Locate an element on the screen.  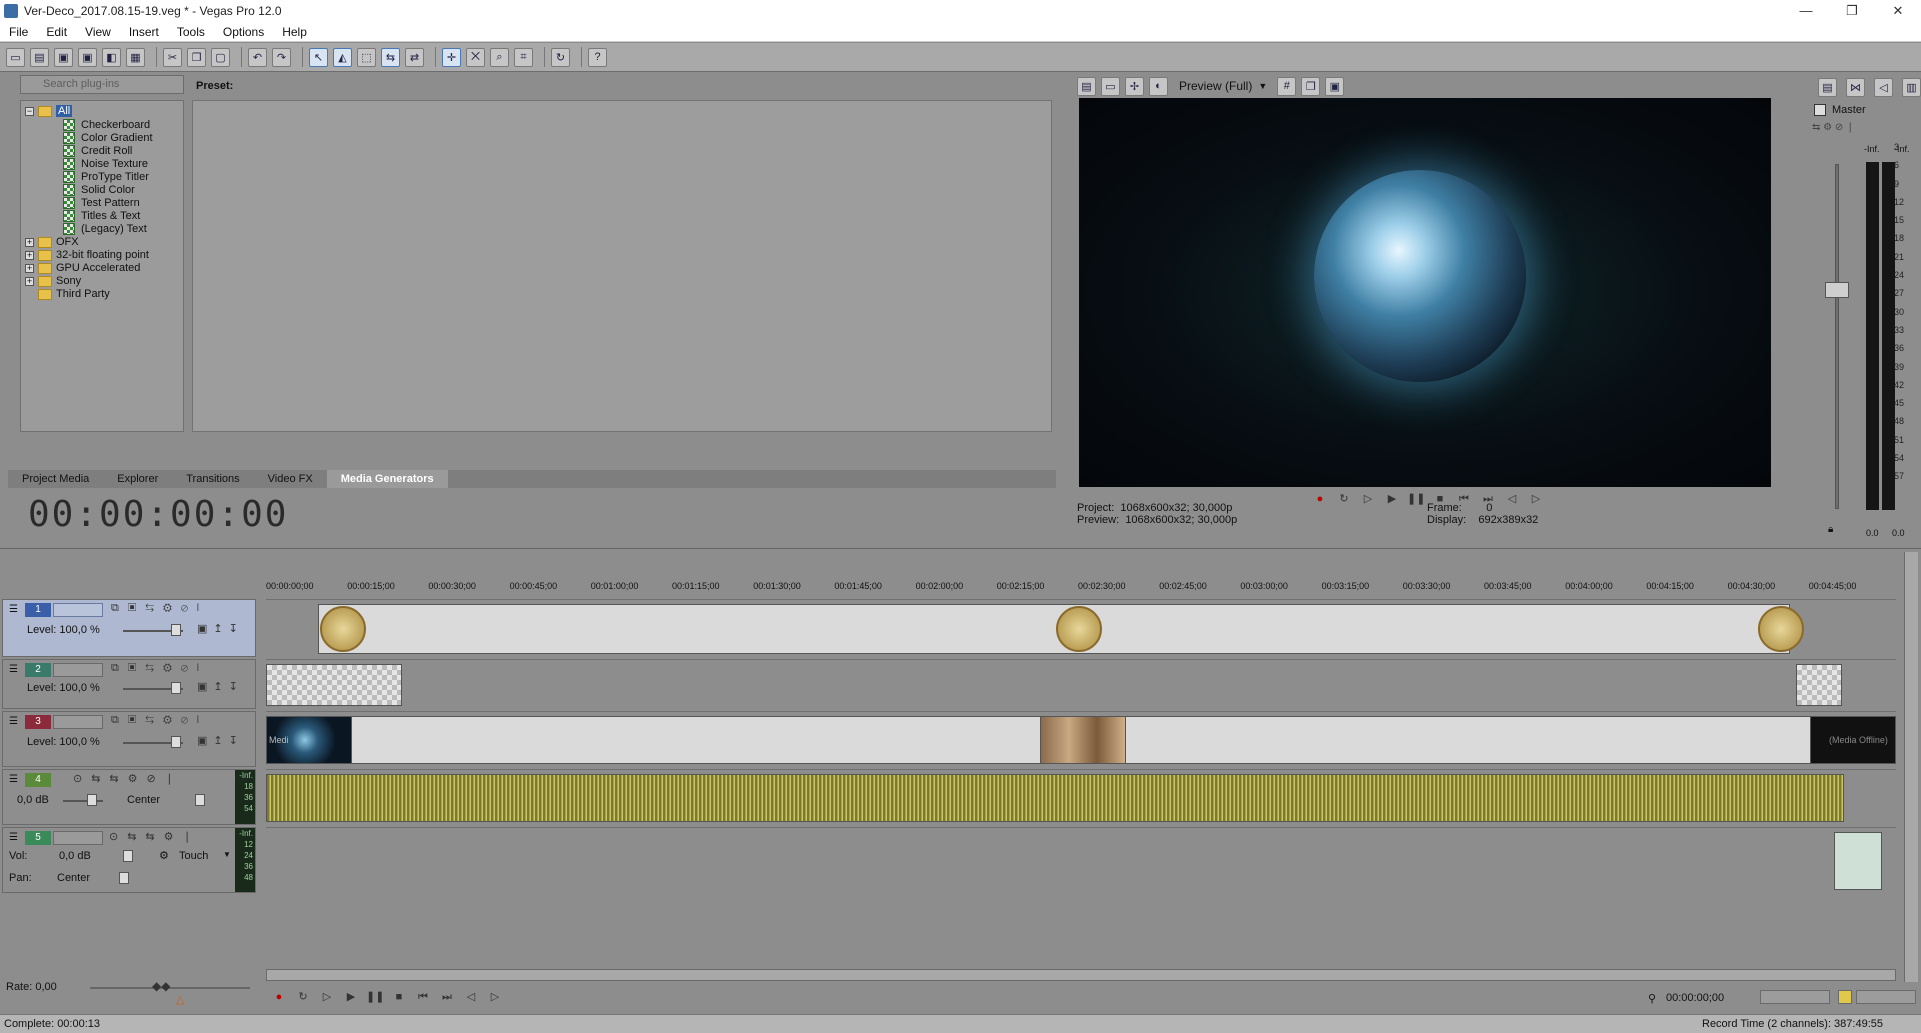
selection-length-field is located at coordinates (1886, 997).